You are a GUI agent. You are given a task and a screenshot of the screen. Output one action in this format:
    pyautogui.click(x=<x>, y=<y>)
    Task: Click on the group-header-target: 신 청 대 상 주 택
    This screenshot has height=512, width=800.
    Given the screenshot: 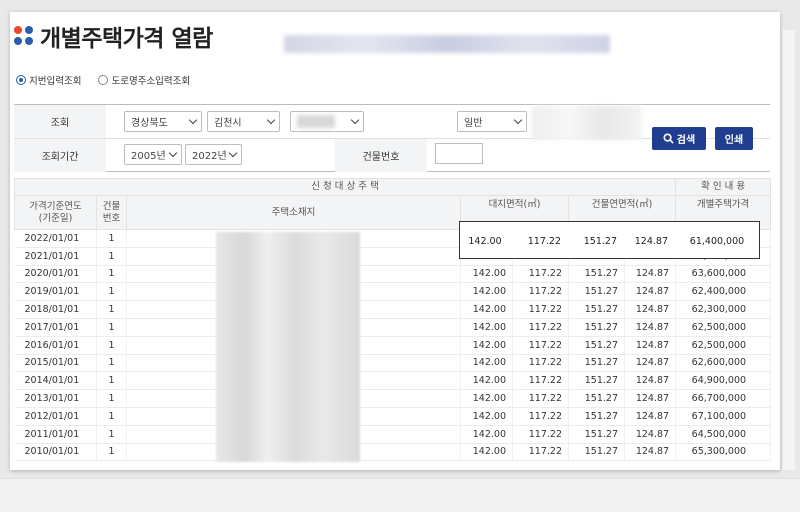 What is the action you would take?
    pyautogui.click(x=345, y=187)
    